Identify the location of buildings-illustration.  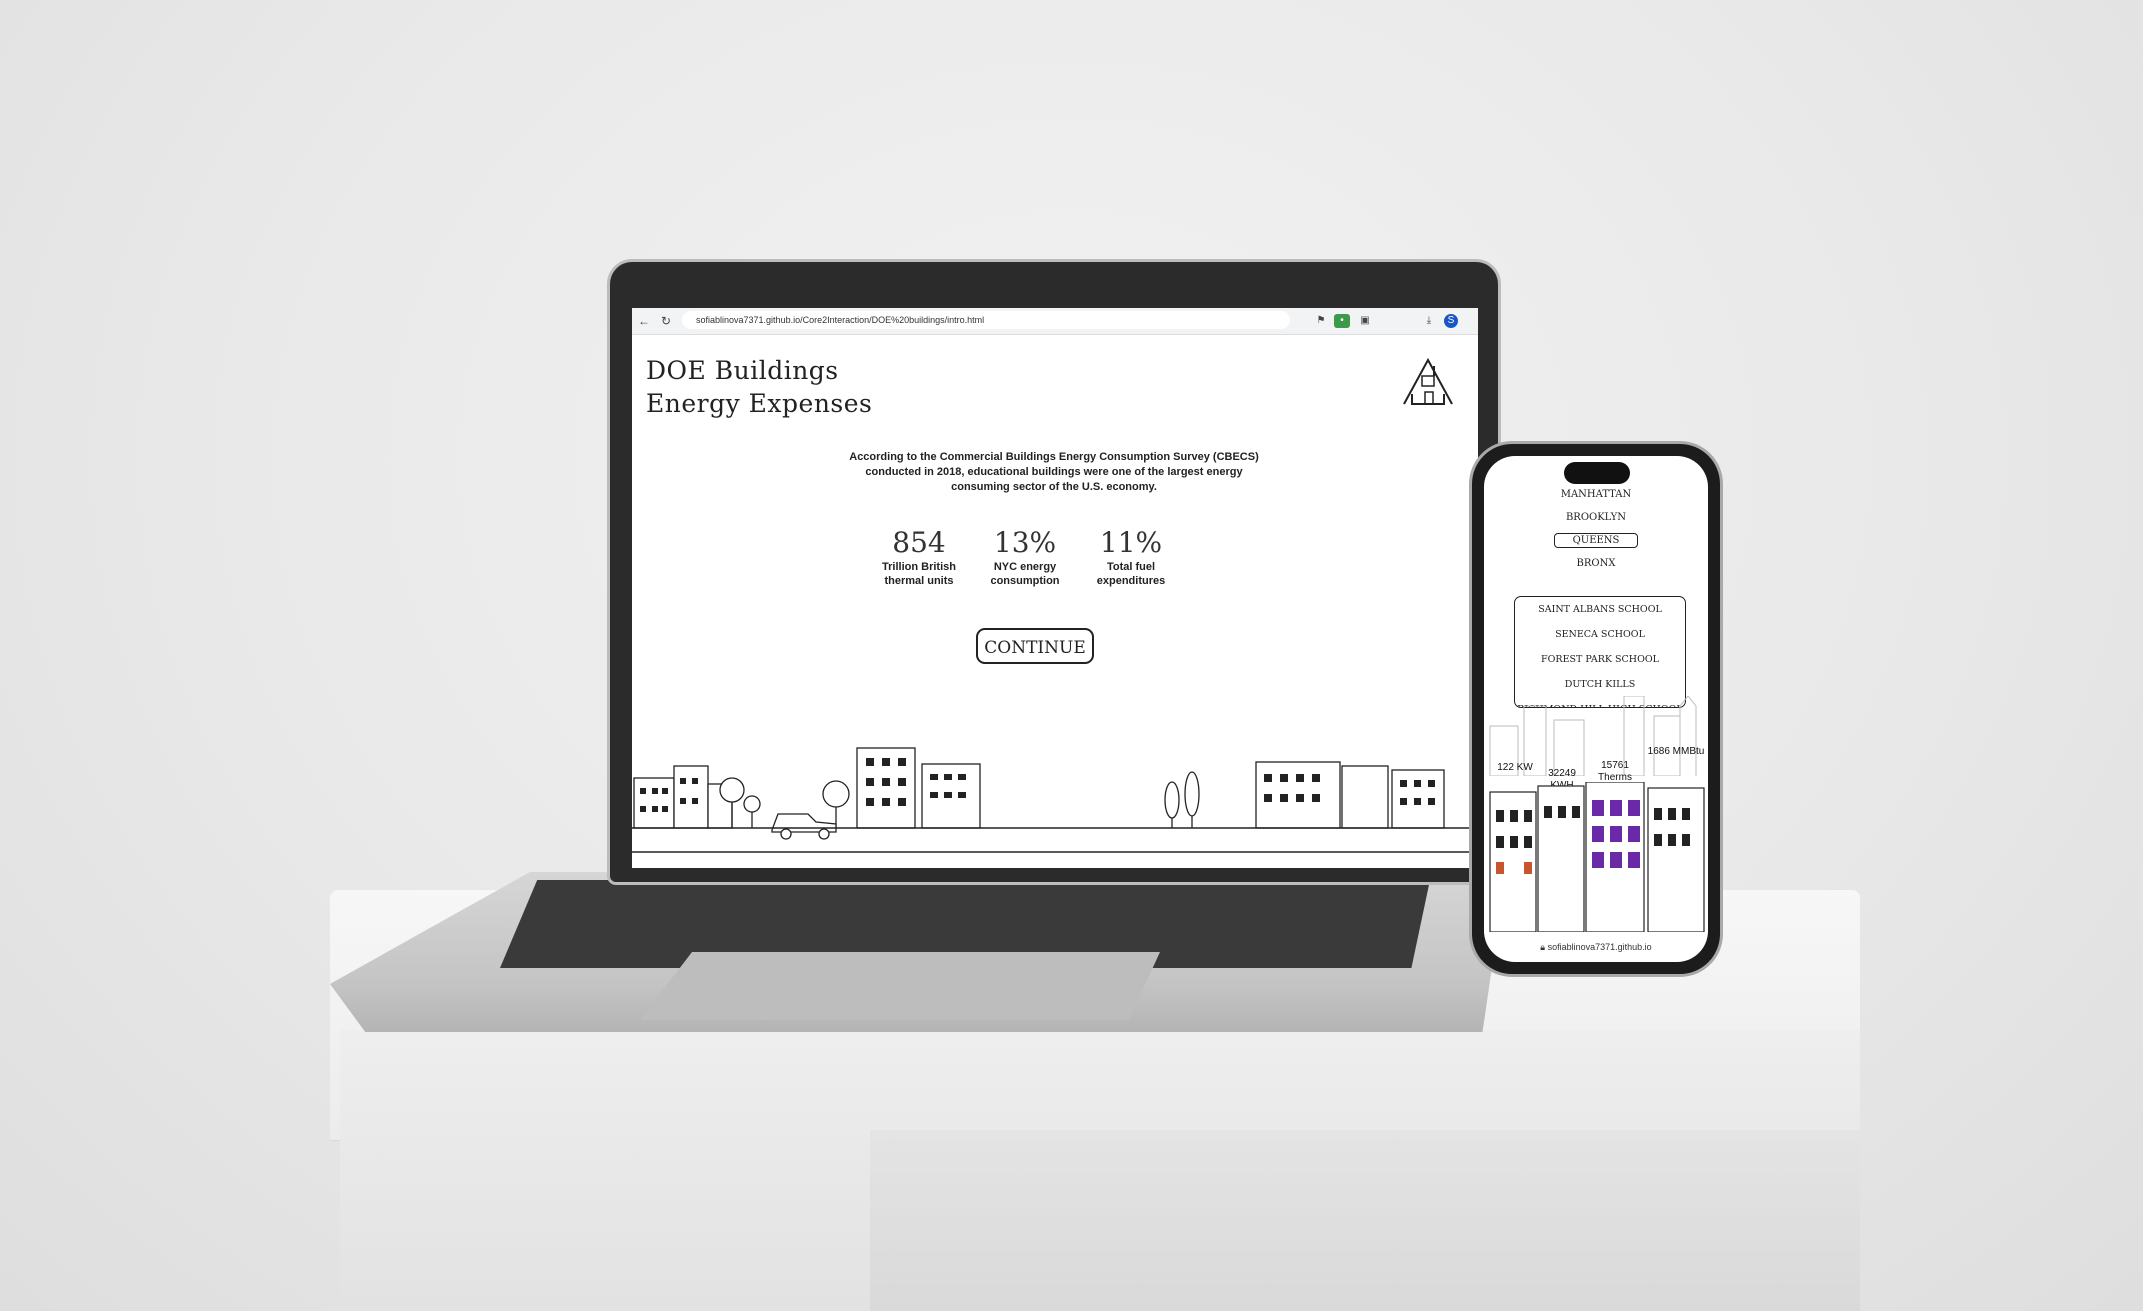
(1597, 857).